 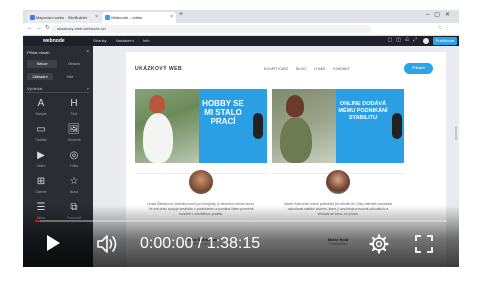 I want to click on close-icon: ×, so click(x=87, y=52).